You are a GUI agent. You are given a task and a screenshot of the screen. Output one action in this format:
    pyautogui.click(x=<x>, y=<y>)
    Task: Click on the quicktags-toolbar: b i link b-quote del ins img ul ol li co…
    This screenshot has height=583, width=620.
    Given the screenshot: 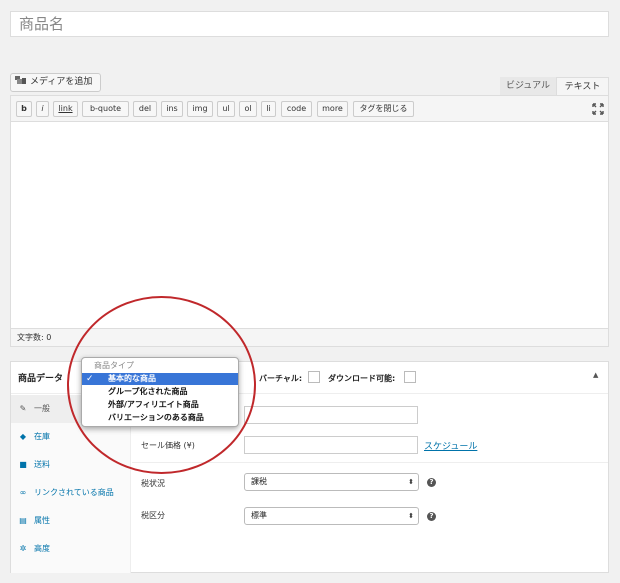 What is the action you would take?
    pyautogui.click(x=309, y=108)
    